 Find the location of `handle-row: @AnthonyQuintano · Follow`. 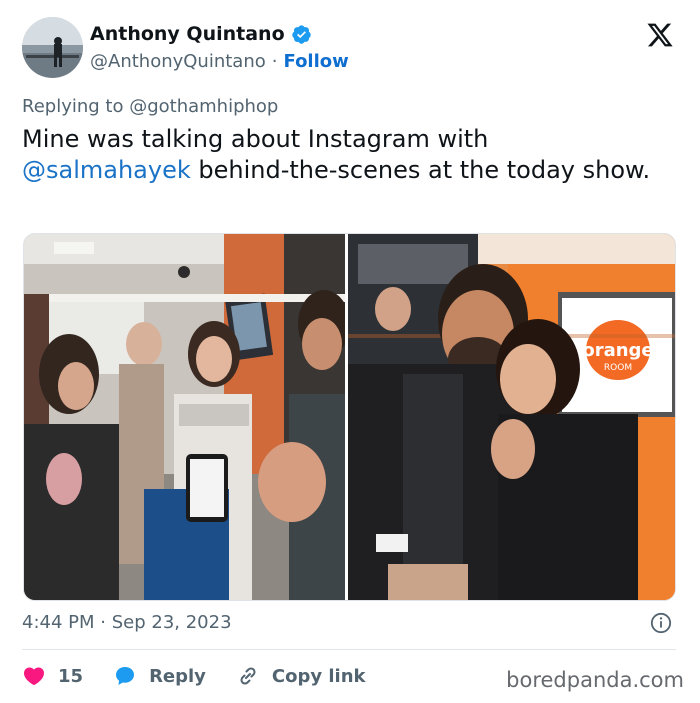

handle-row: @AnthonyQuintano · Follow is located at coordinates (219, 61).